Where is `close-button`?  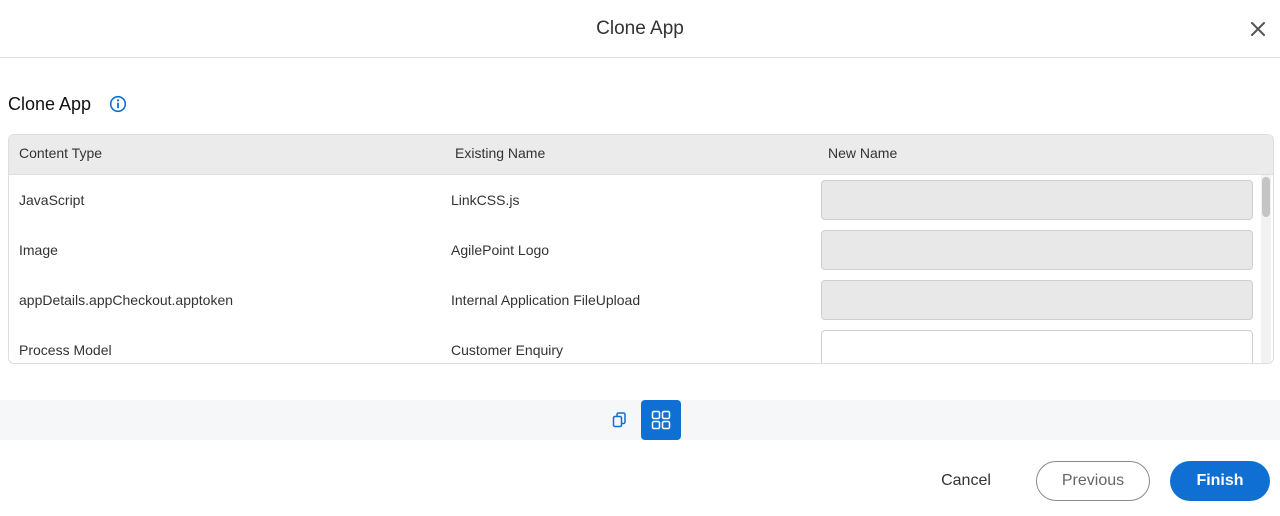
close-button is located at coordinates (1258, 29).